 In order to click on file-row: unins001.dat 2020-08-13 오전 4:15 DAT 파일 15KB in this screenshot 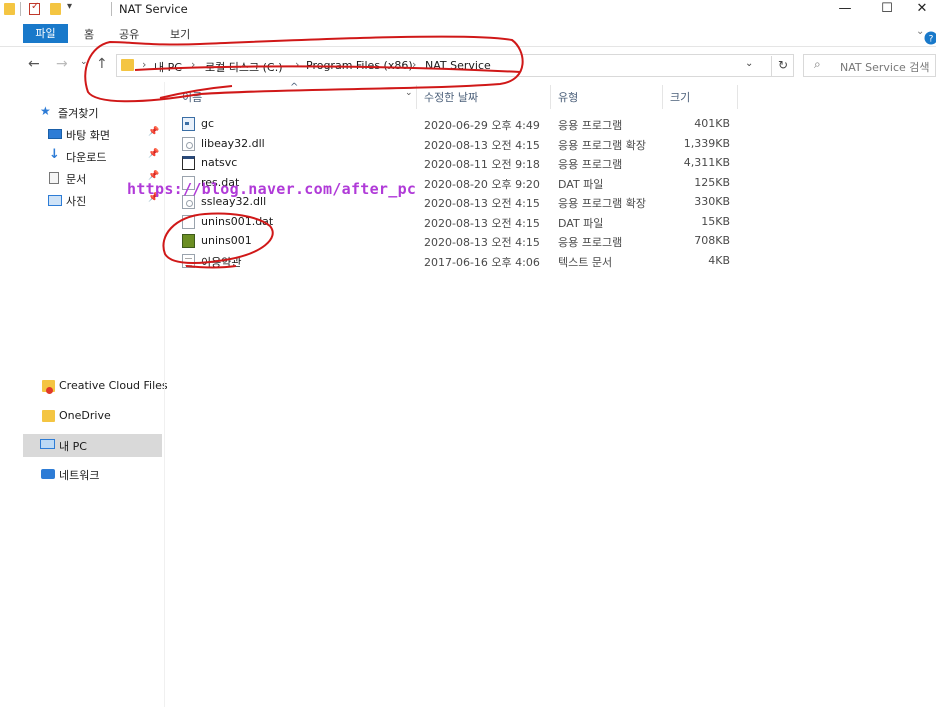, I will do `click(462, 222)`.